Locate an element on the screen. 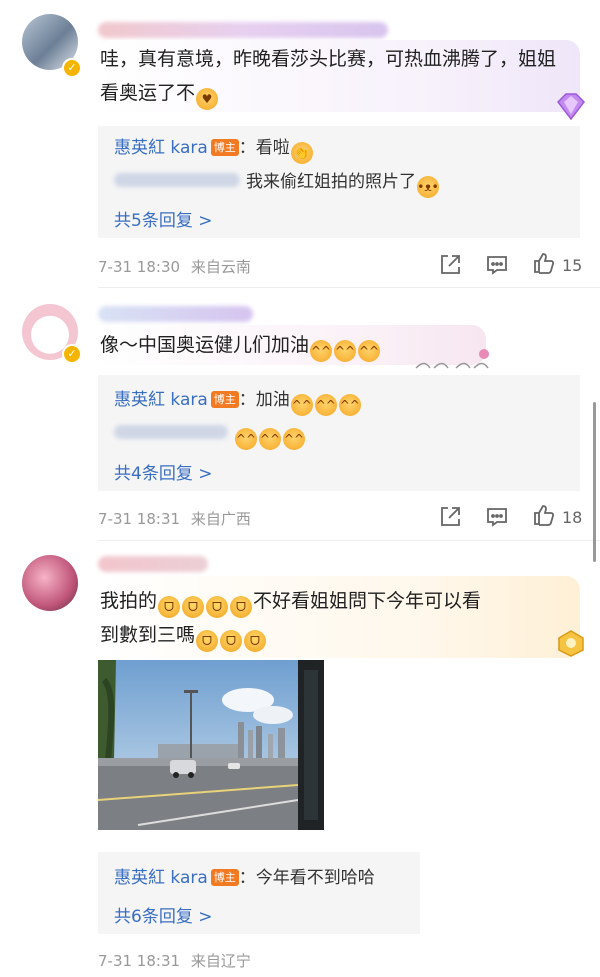  attached-photo is located at coordinates (211, 745).